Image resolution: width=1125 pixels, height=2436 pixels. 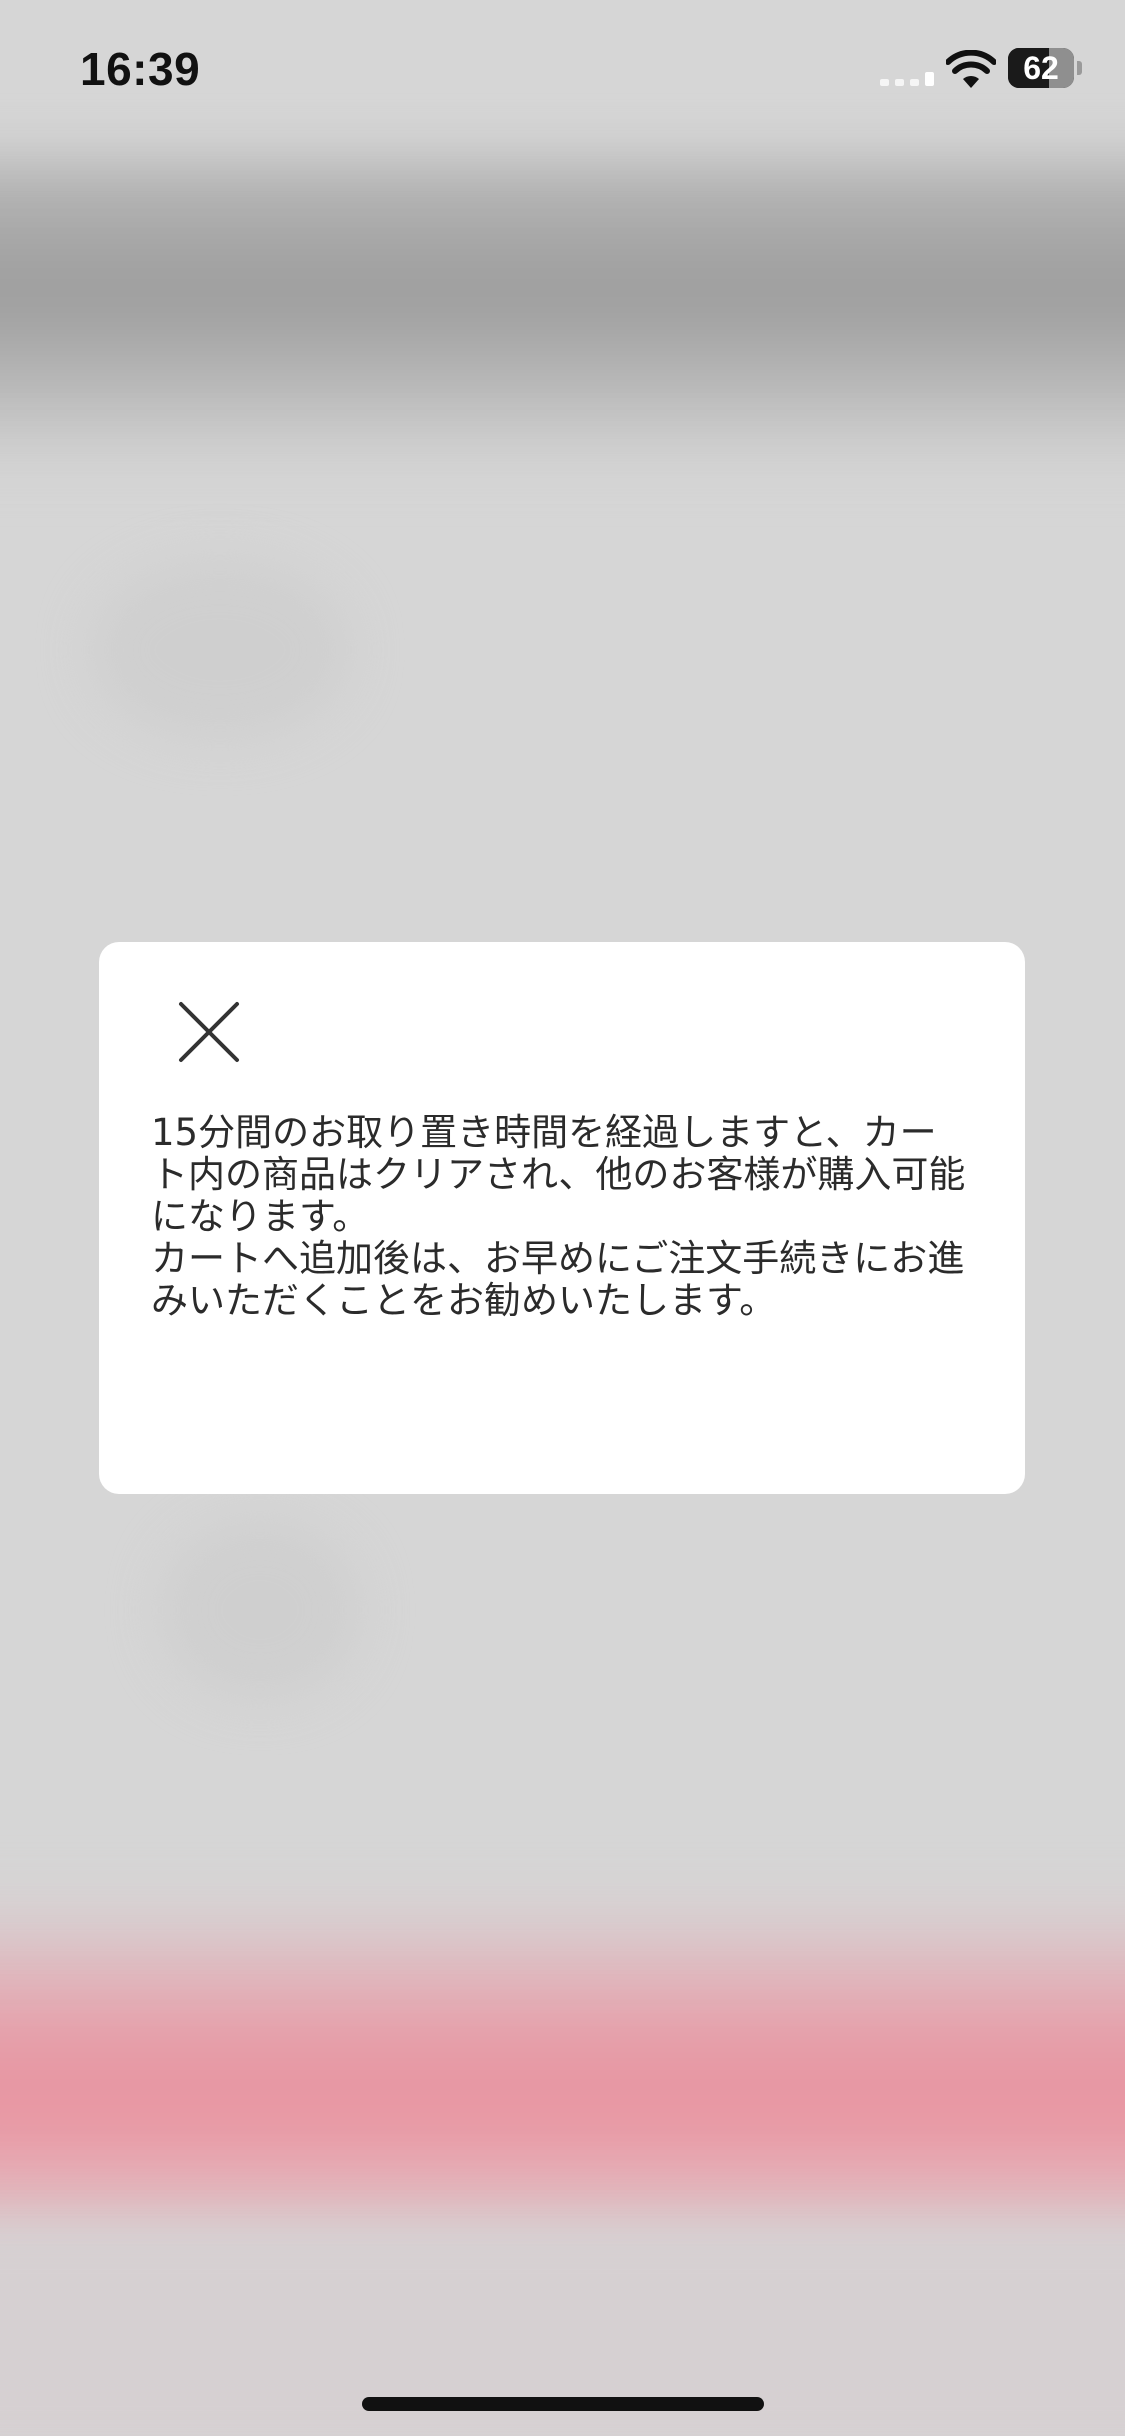 What do you see at coordinates (1079, 68) in the screenshot?
I see `battery-cap` at bounding box center [1079, 68].